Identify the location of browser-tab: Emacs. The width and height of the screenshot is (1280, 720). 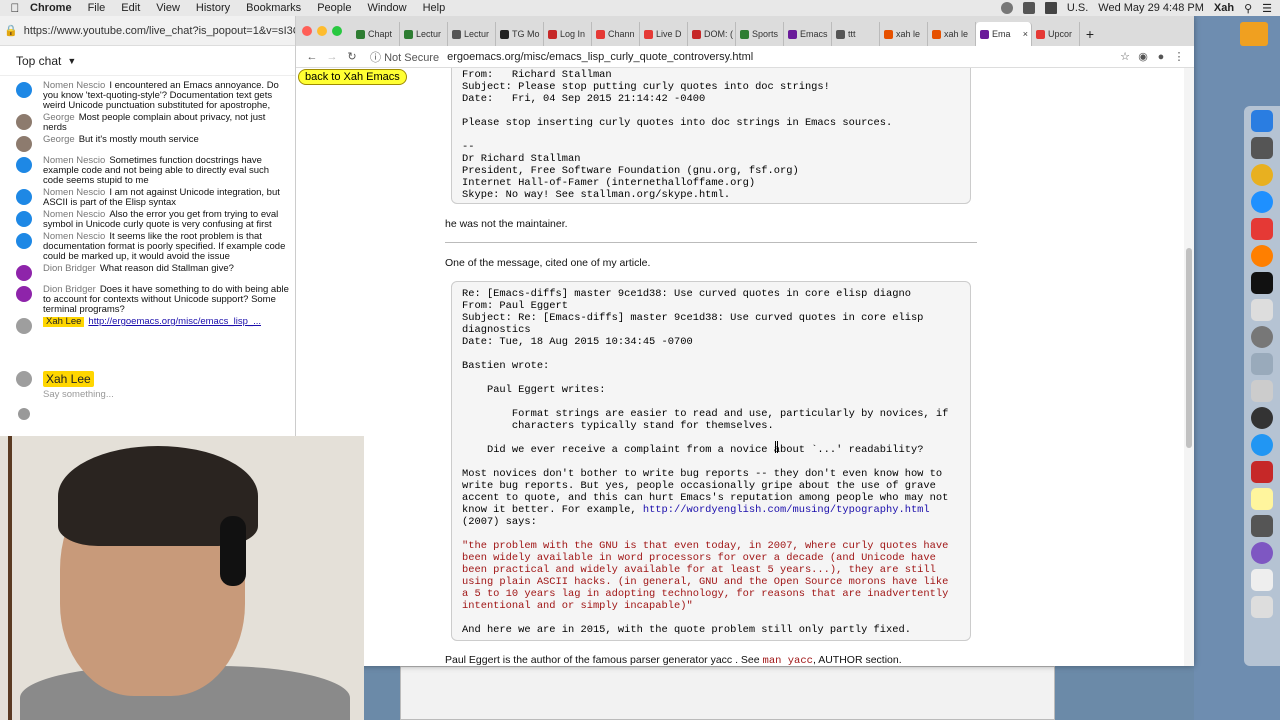
(808, 34).